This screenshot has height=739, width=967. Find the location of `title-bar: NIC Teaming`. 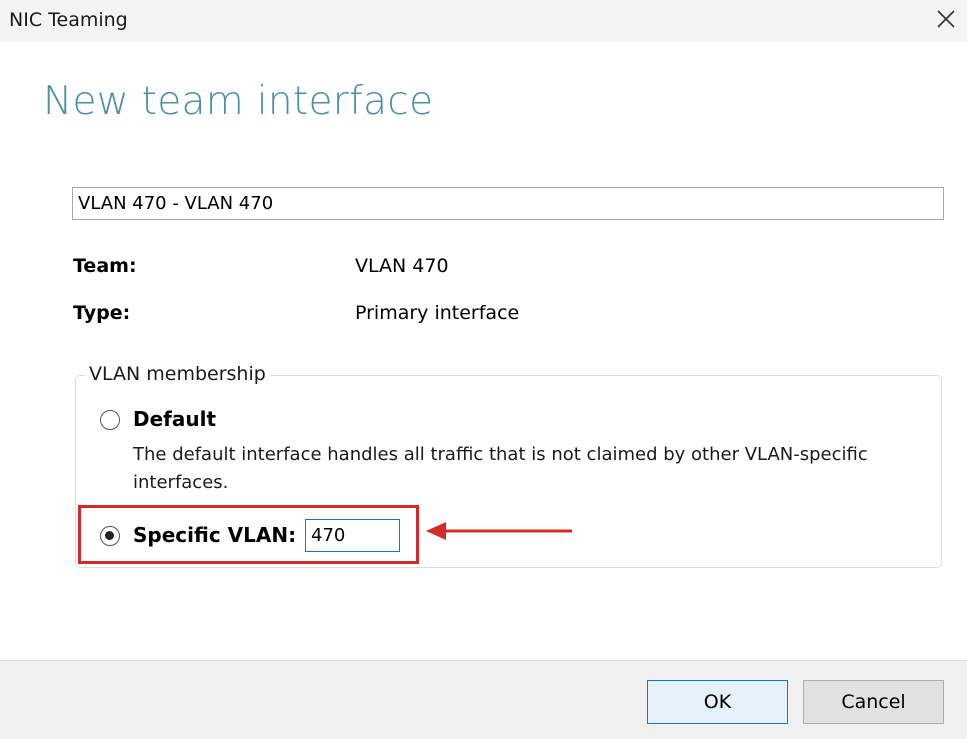

title-bar: NIC Teaming is located at coordinates (483, 21).